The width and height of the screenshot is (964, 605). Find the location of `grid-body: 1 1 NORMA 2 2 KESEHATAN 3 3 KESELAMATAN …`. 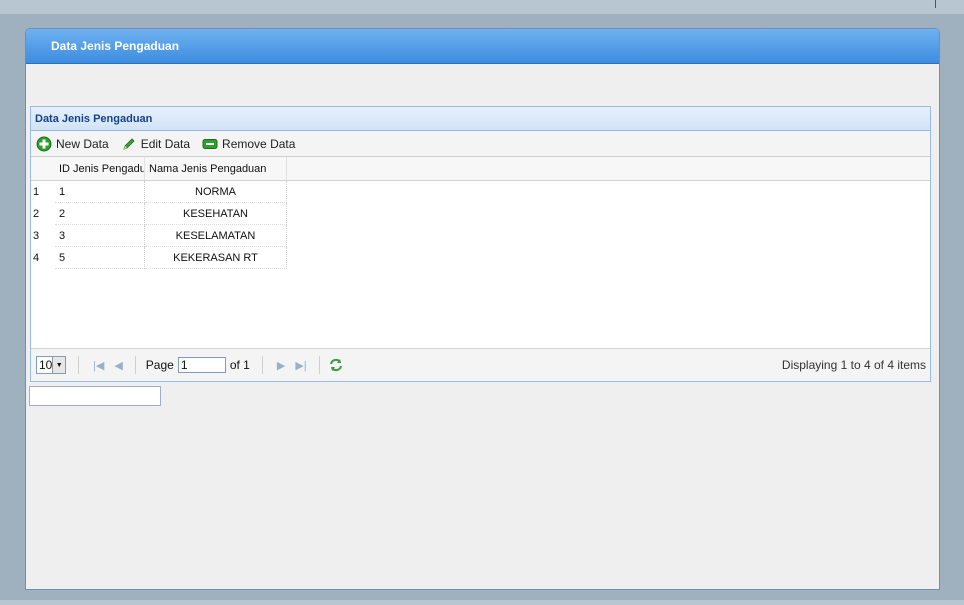

grid-body: 1 1 NORMA 2 2 KESEHATAN 3 3 KESELAMATAN … is located at coordinates (480, 225).